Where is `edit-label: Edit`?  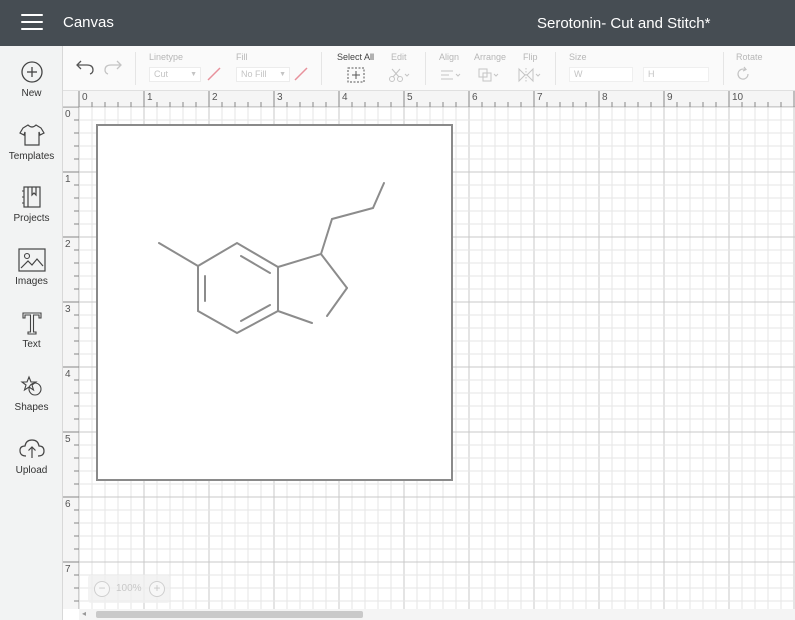 edit-label: Edit is located at coordinates (399, 57).